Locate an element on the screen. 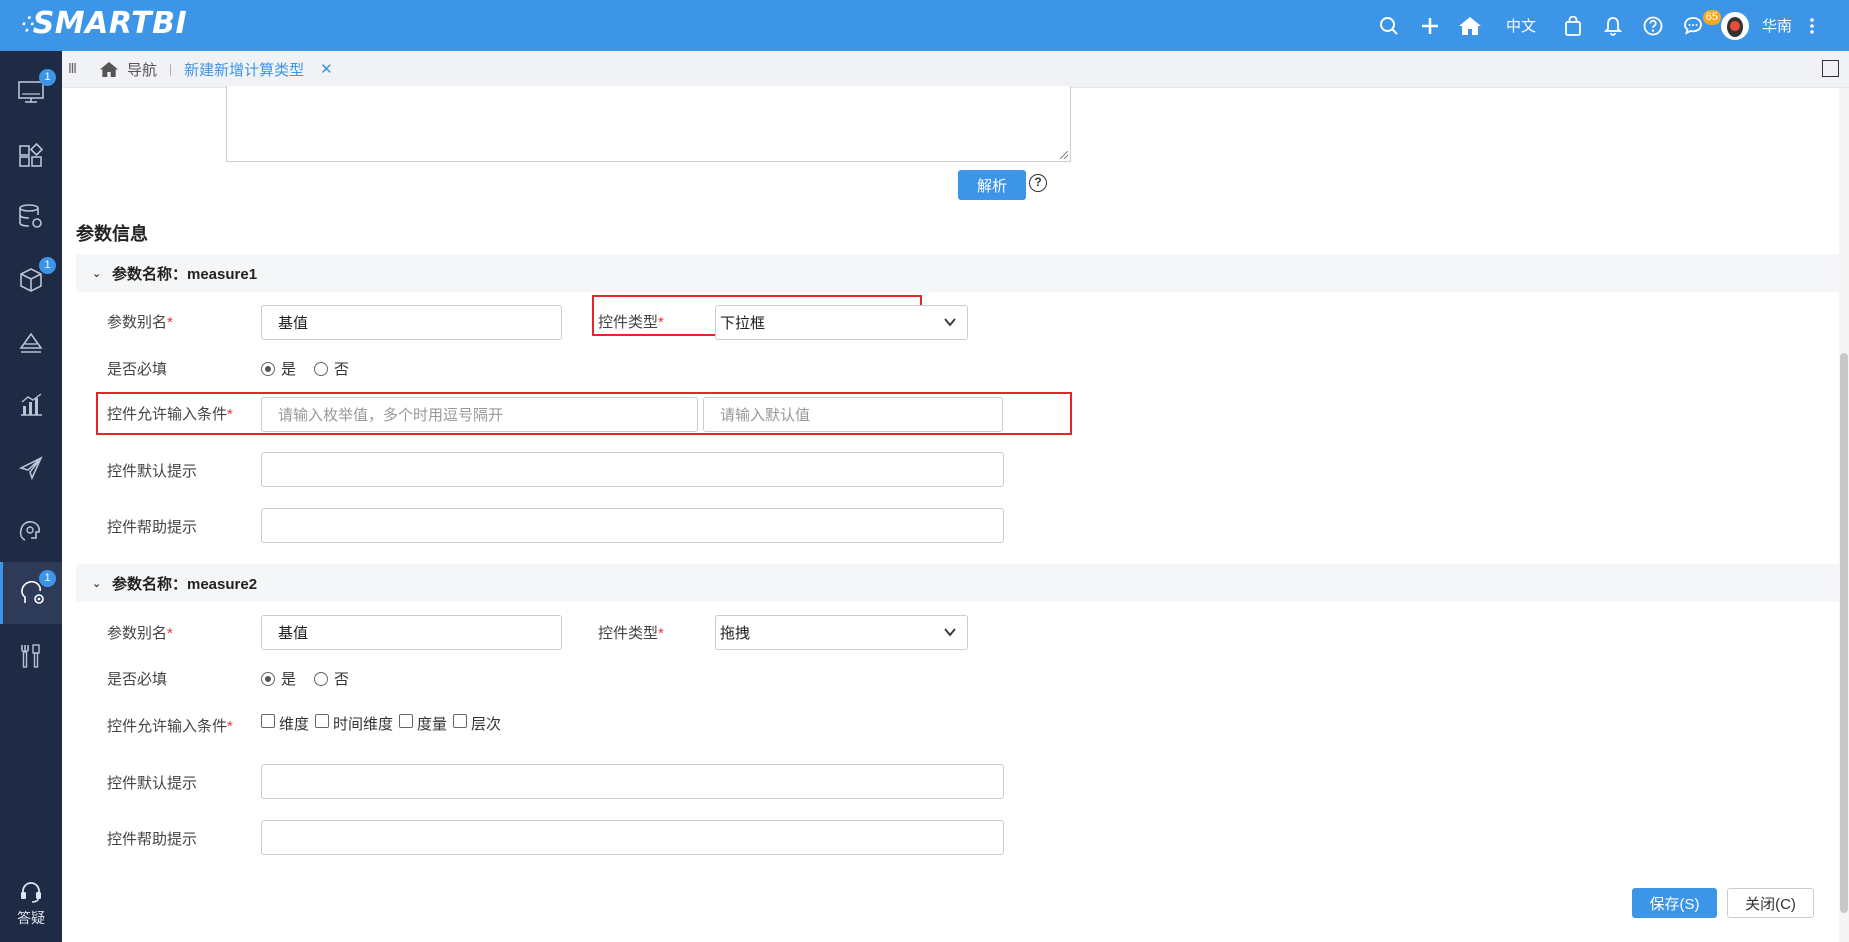 The width and height of the screenshot is (1849, 942). monitor-badge: 1 is located at coordinates (47, 77).